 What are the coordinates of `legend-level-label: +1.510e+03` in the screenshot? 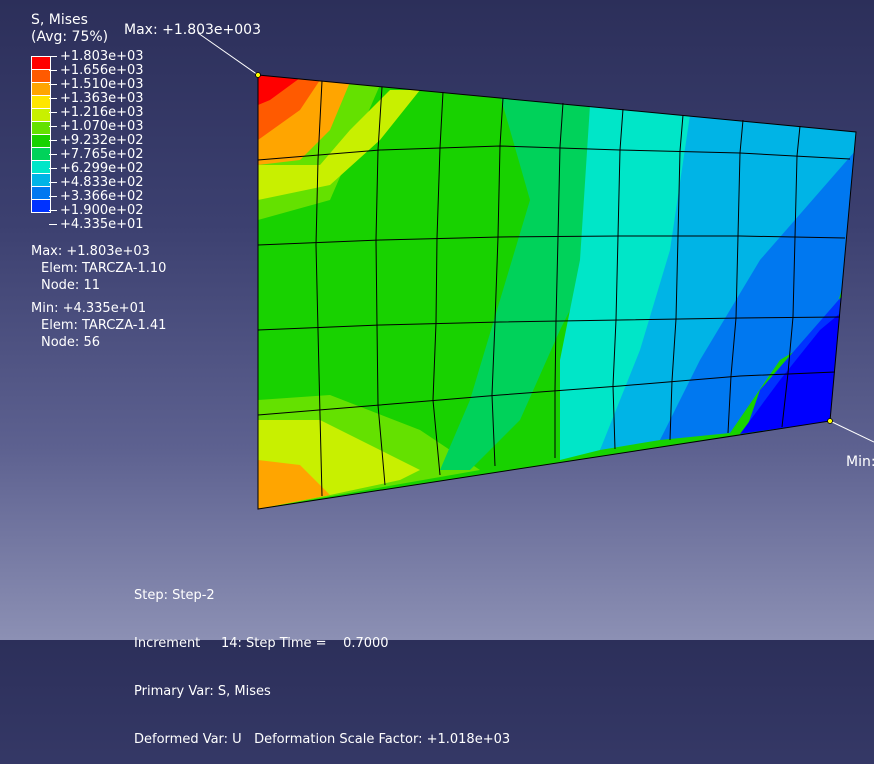 It's located at (100, 85).